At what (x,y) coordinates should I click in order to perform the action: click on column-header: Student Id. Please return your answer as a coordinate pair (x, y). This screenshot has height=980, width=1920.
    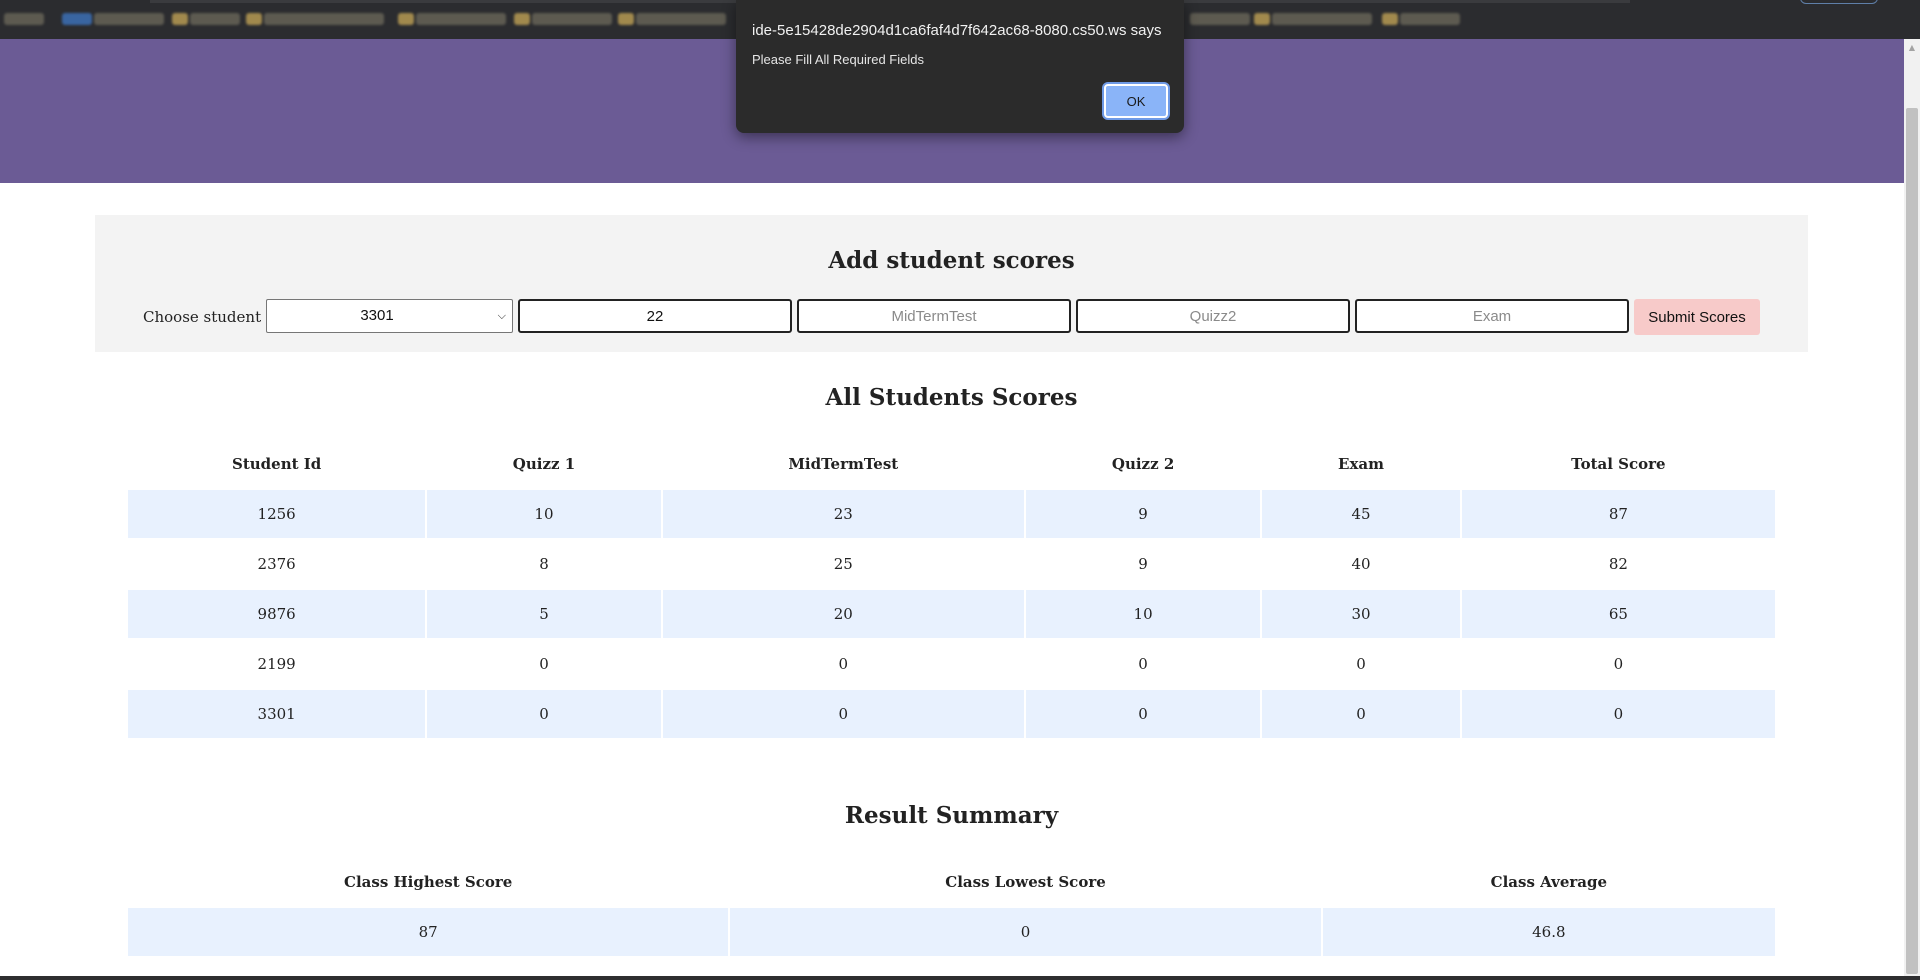
    Looking at the image, I should click on (277, 463).